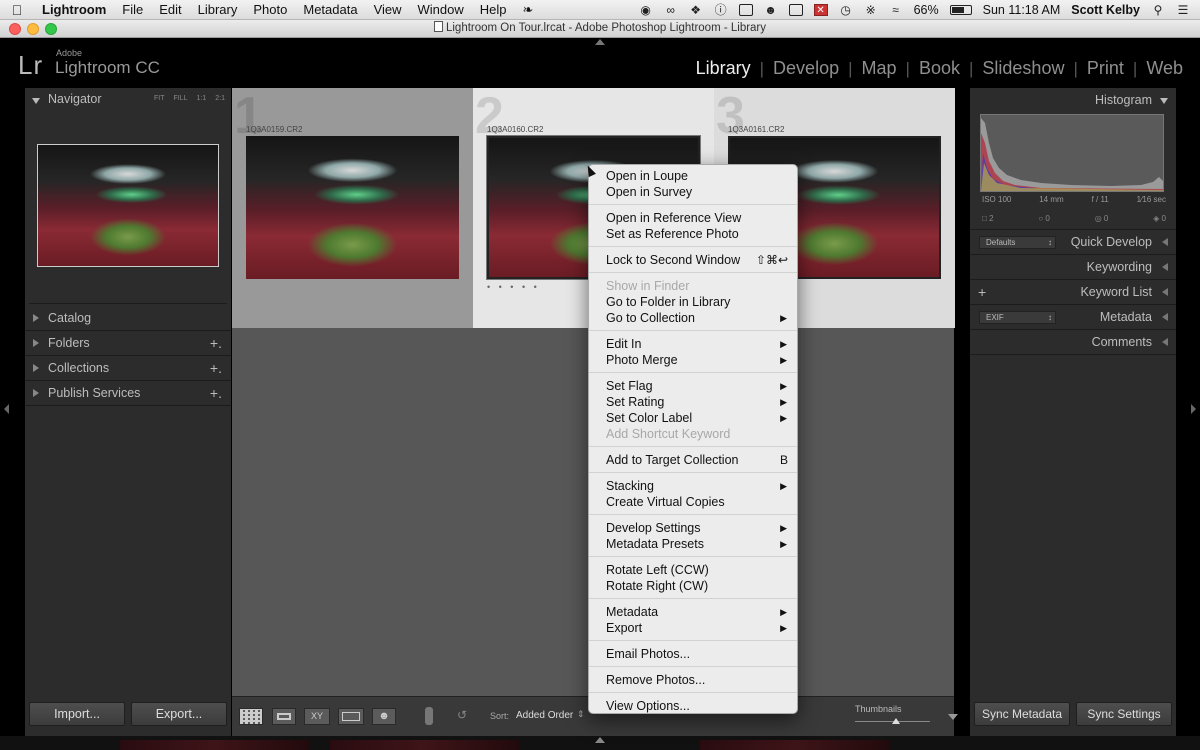  I want to click on menu-window: Window, so click(441, 9).